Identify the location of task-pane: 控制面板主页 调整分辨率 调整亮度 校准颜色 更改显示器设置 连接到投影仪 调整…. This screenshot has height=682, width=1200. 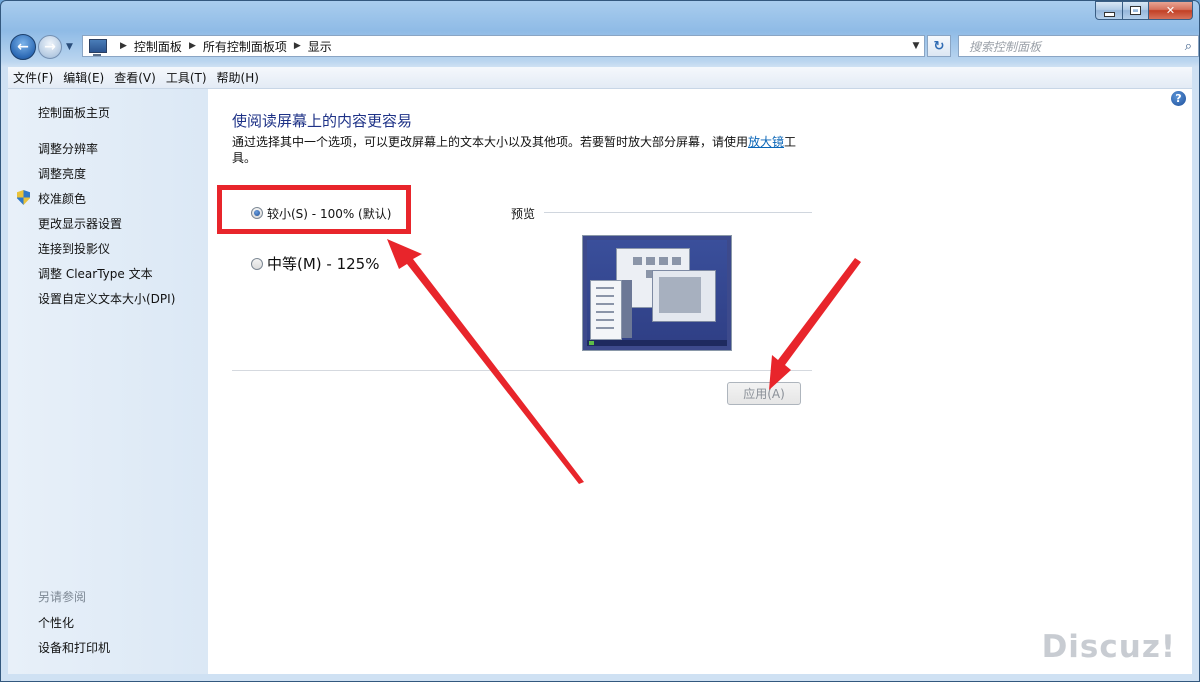
(108, 381).